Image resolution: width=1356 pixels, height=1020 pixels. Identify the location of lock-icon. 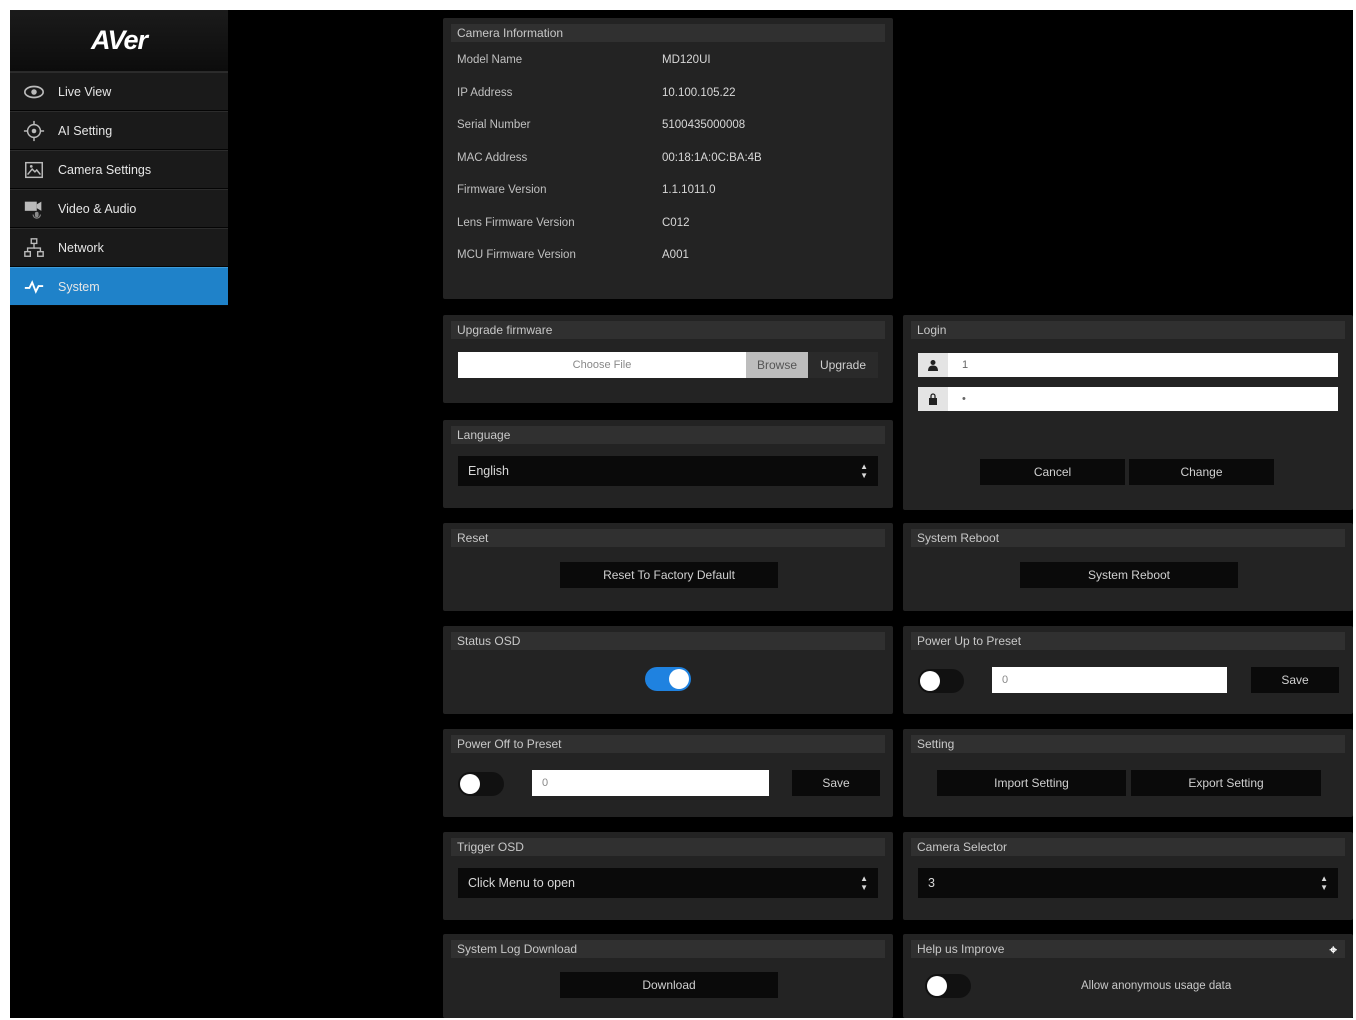
(933, 399).